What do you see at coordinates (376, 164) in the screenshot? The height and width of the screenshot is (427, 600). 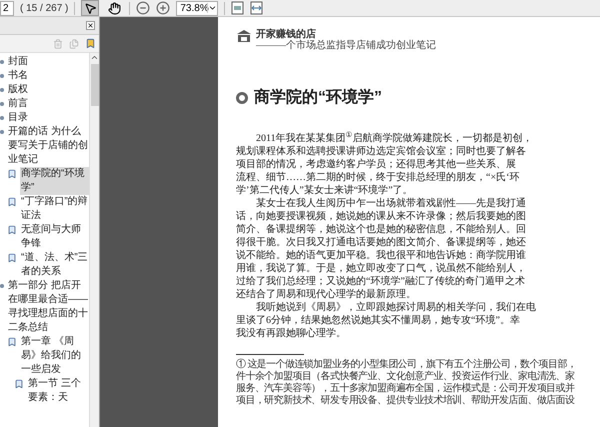 I see `body-text-line: 项目部的情况，考虑邀约客户学员；还得思考其他一些关系、展` at bounding box center [376, 164].